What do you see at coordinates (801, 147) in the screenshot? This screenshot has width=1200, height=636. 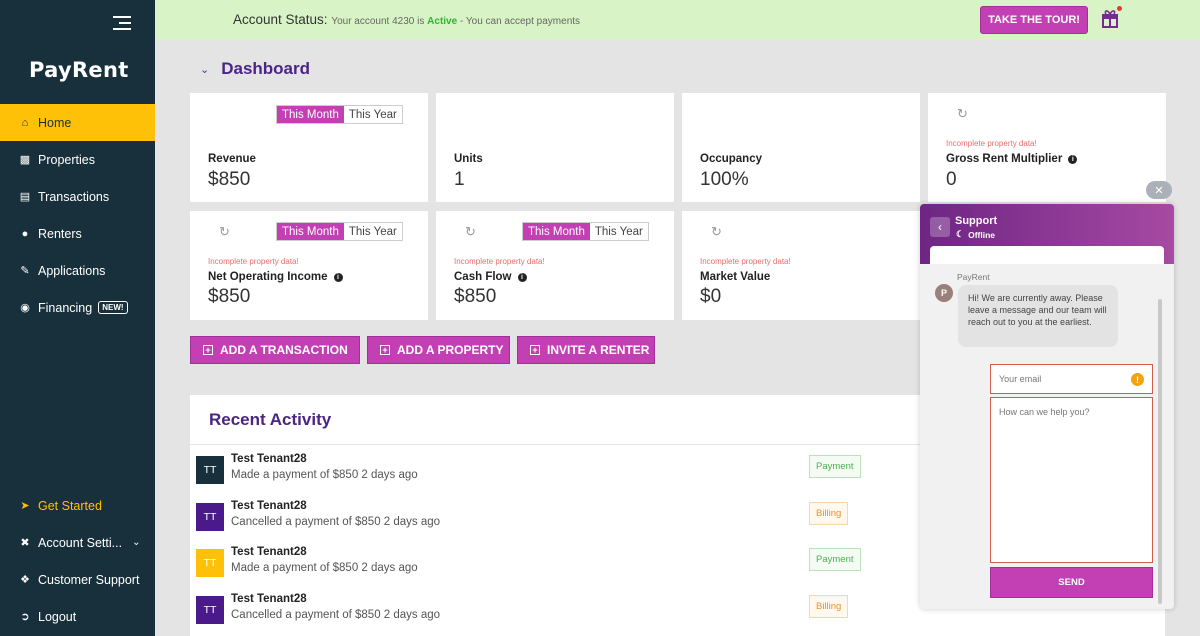 I see `occupancy-card: Occupancy 100%` at bounding box center [801, 147].